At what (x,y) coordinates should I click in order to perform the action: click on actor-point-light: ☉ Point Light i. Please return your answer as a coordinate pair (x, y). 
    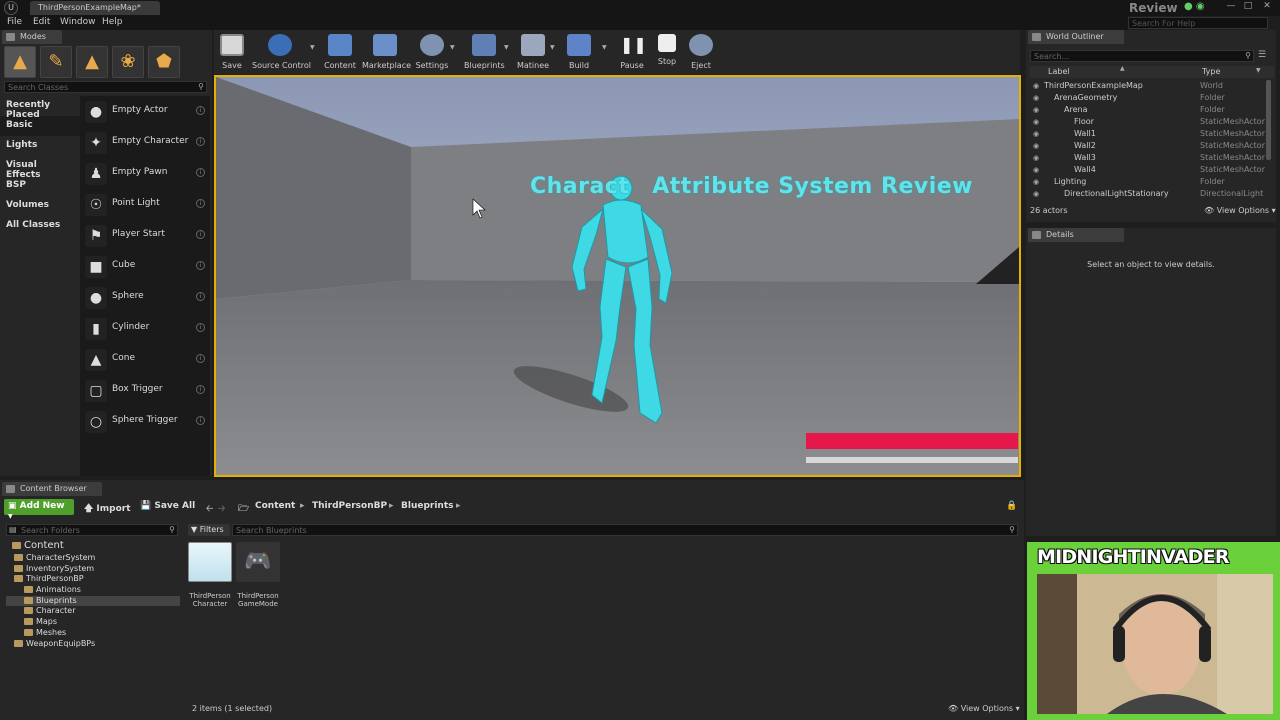
    Looking at the image, I should click on (145, 204).